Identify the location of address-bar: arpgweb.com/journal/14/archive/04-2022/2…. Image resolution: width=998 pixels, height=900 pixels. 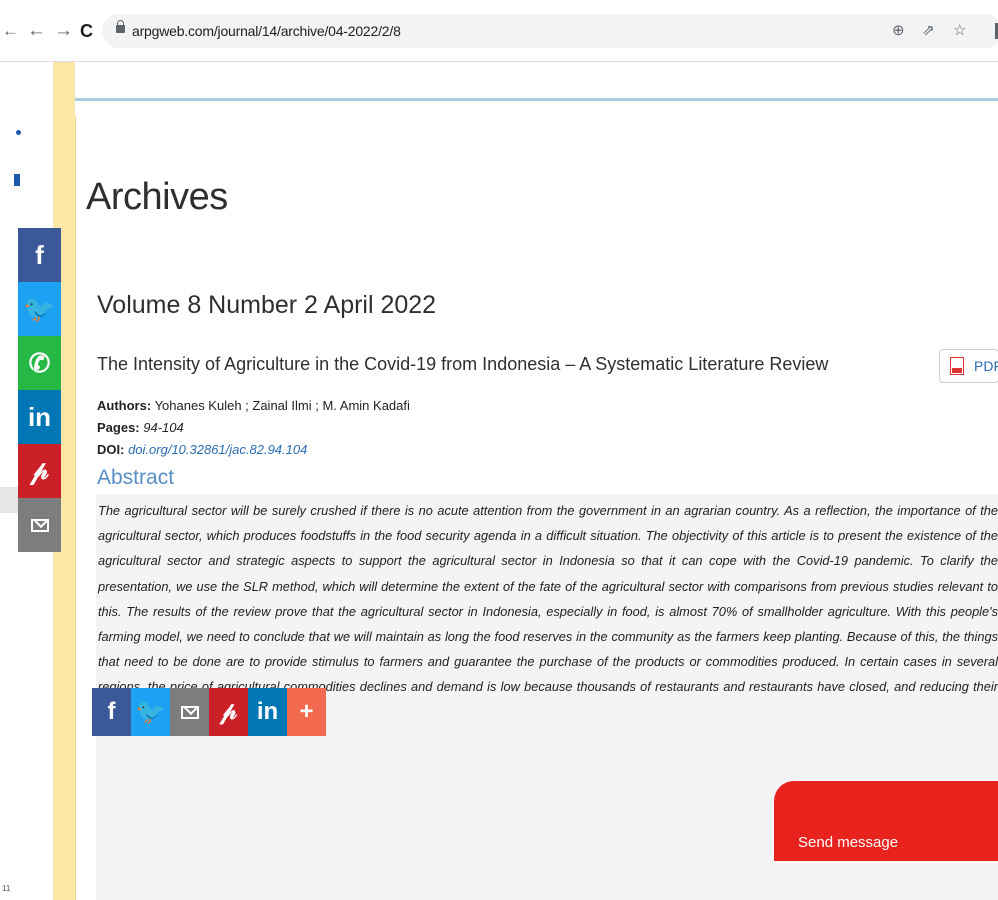
(550, 31).